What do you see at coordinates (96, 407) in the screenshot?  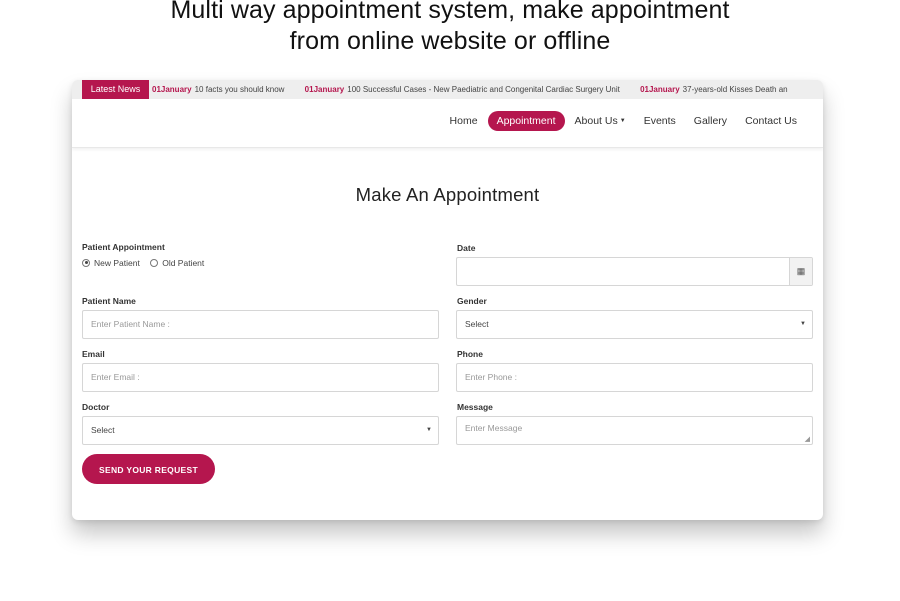 I see `doctor-label: Doctor` at bounding box center [96, 407].